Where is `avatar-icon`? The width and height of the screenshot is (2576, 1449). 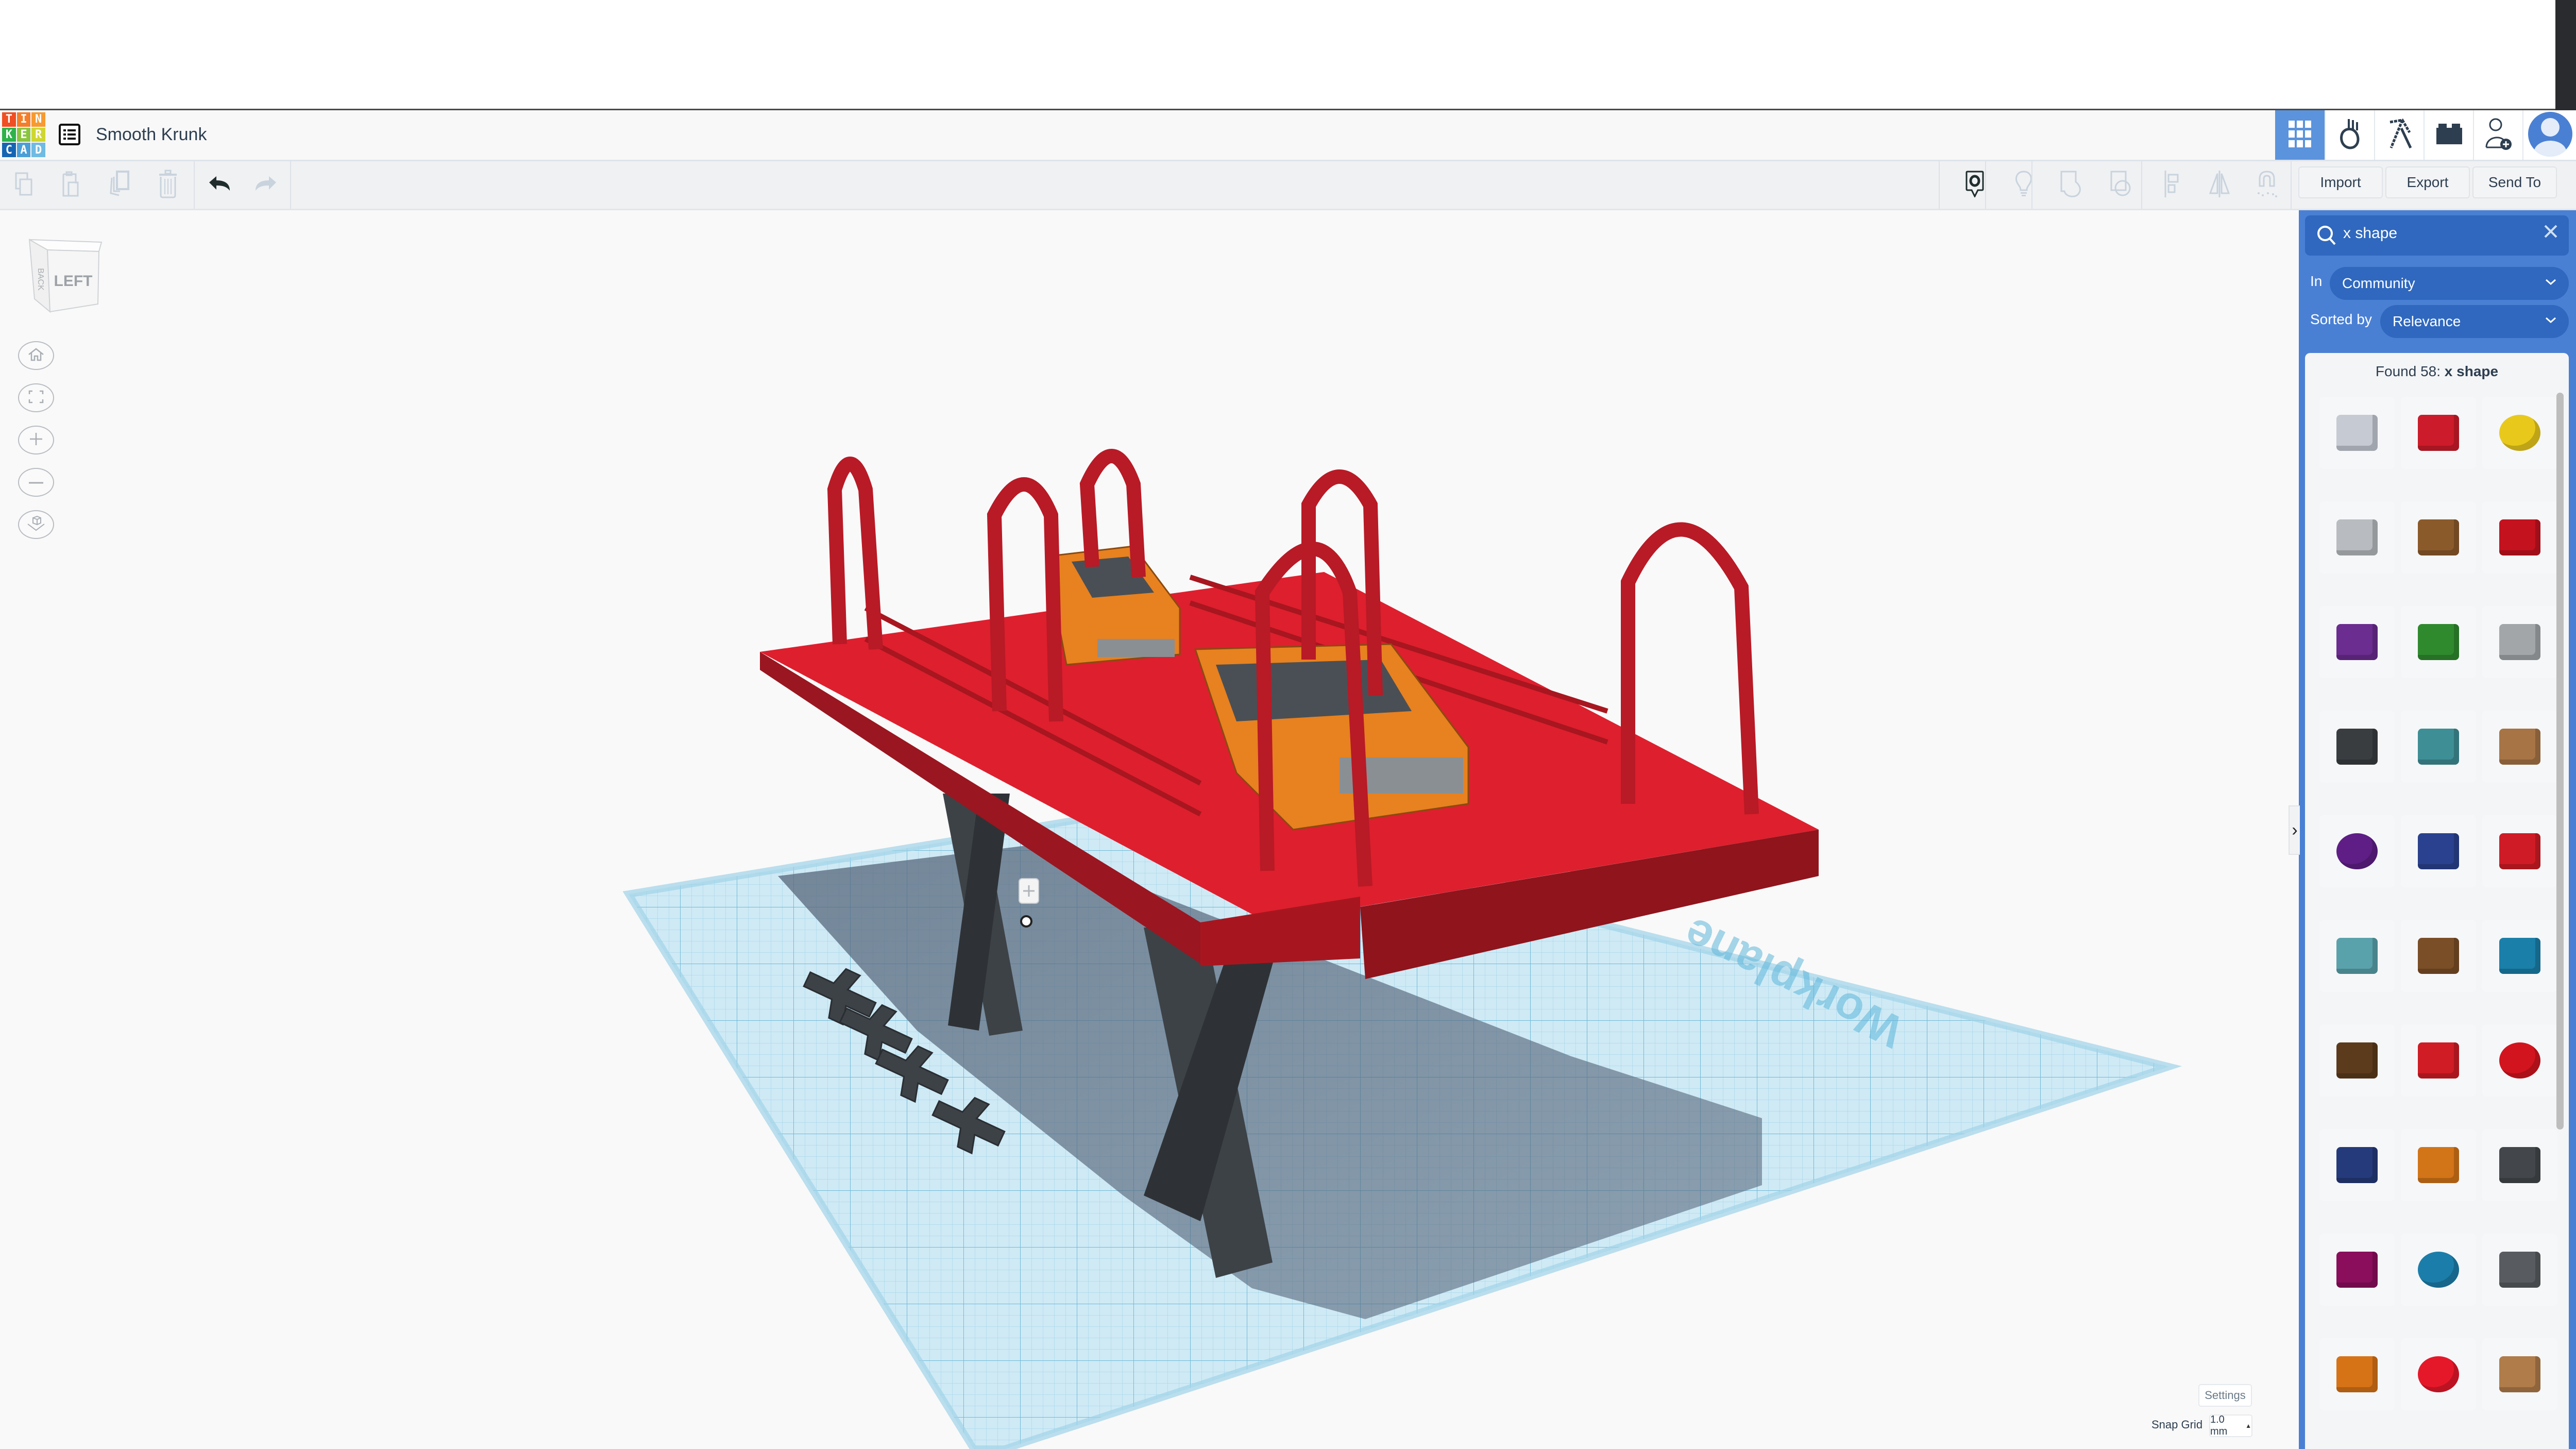 avatar-icon is located at coordinates (2550, 135).